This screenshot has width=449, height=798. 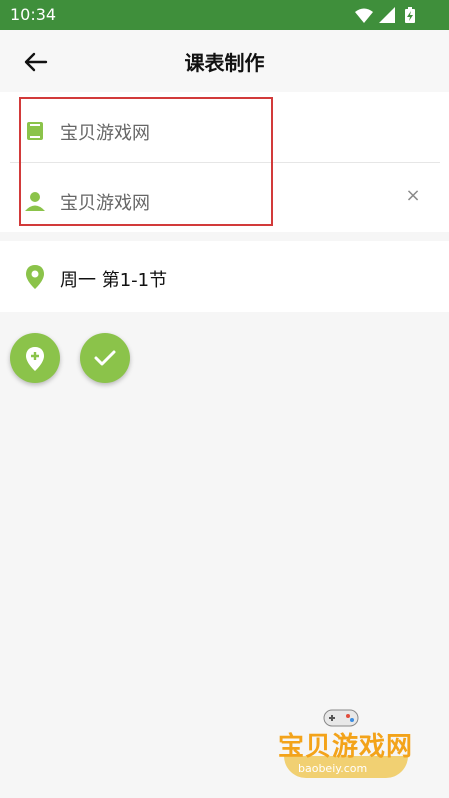 I want to click on add-location-button, so click(x=35, y=358).